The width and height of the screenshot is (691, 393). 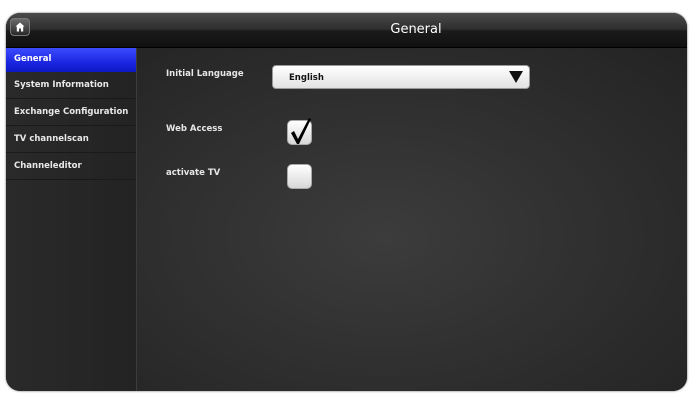 What do you see at coordinates (194, 129) in the screenshot?
I see `web-access-label: Web Access` at bounding box center [194, 129].